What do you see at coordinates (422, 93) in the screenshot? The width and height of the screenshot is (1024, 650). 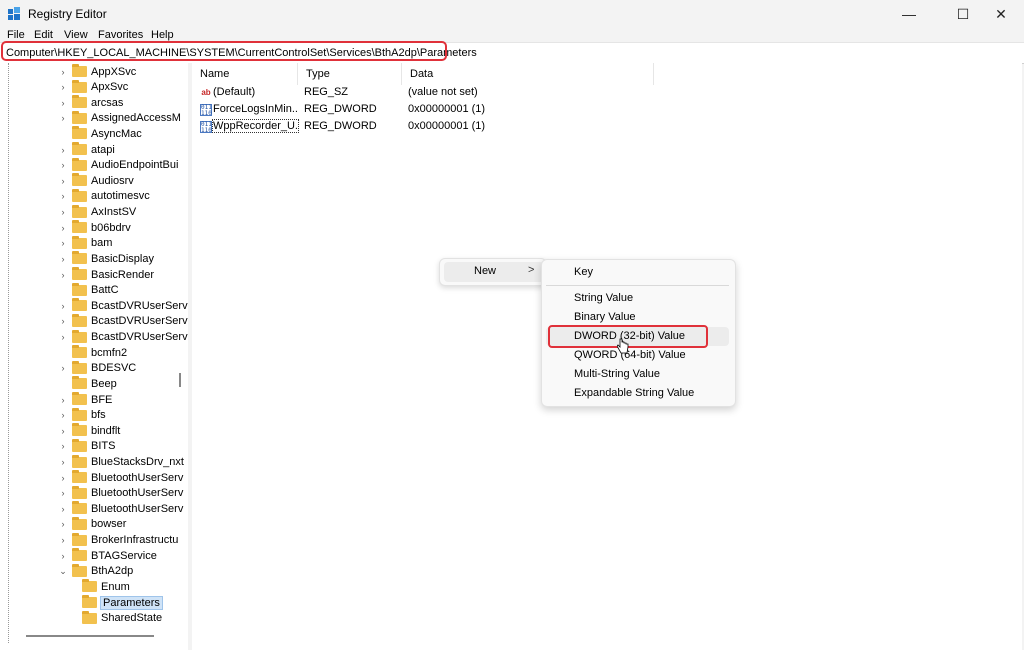 I see `value-row-default: ab (Default) REG_SZ (value not set)` at bounding box center [422, 93].